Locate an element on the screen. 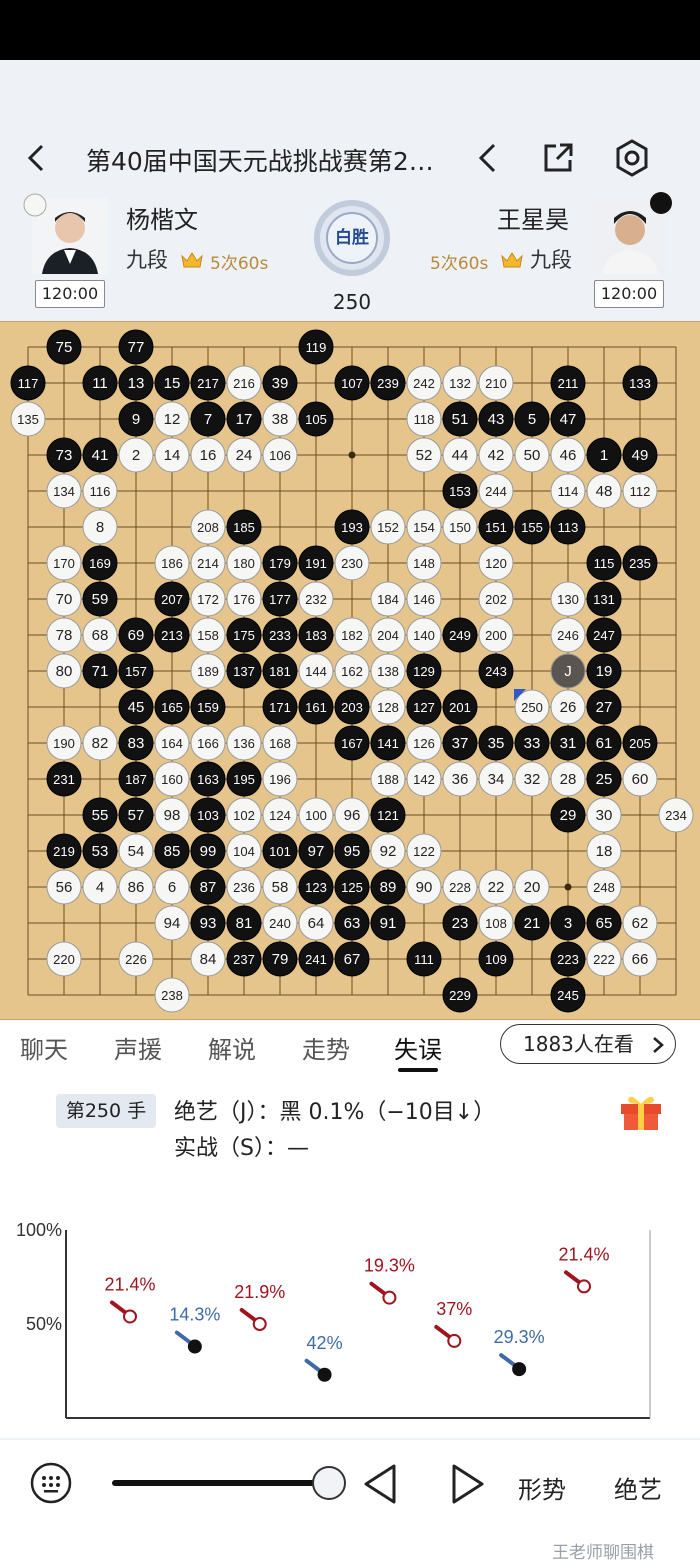  stone-number: 99 is located at coordinates (208, 851).